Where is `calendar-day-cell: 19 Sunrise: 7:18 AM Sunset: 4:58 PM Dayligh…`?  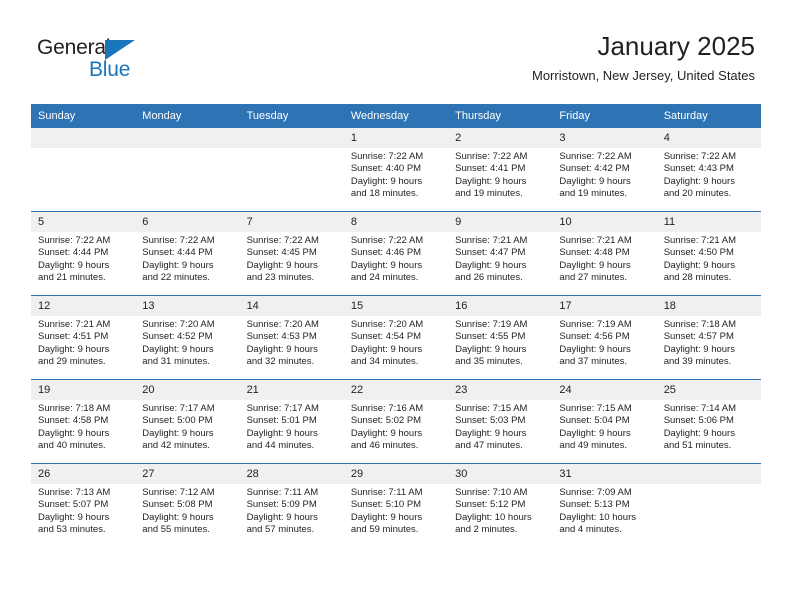 calendar-day-cell: 19 Sunrise: 7:18 AM Sunset: 4:58 PM Dayligh… is located at coordinates (83, 421).